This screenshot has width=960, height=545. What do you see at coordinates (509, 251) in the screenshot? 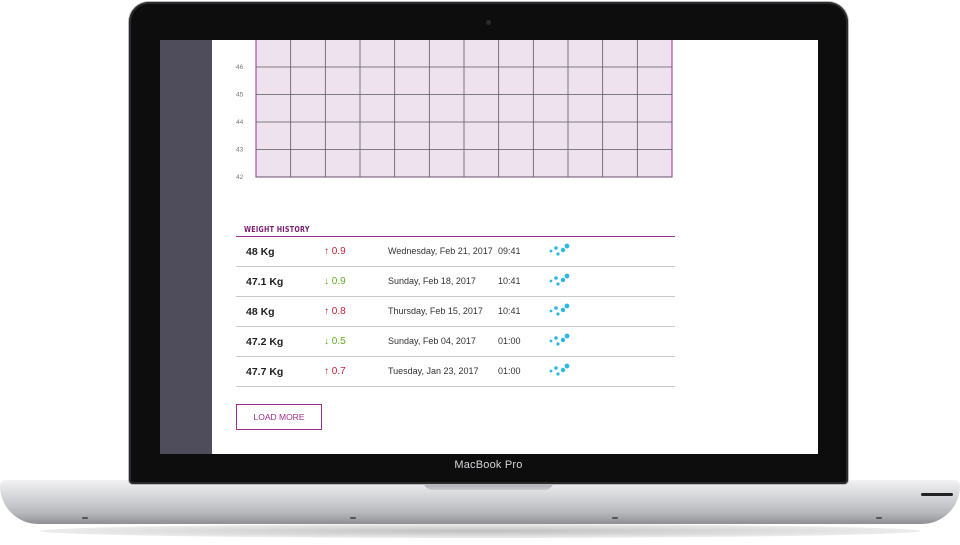
I see `entry-time: 09:41` at bounding box center [509, 251].